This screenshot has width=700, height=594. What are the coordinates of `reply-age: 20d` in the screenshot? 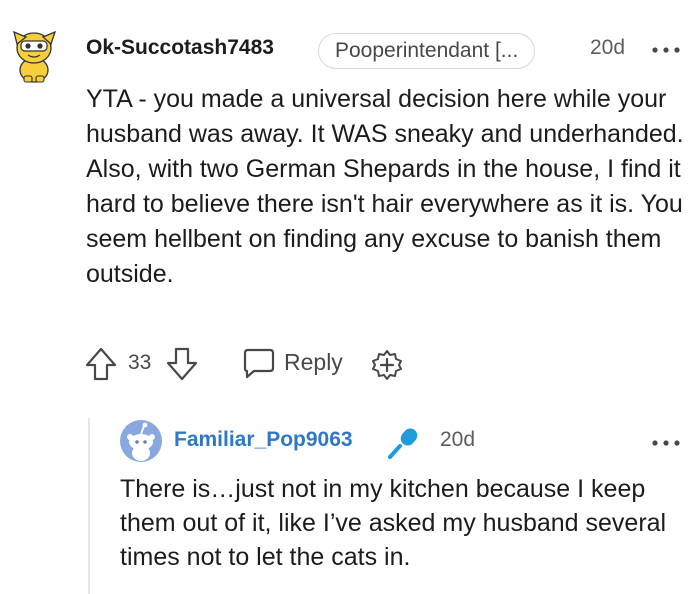 It's located at (458, 439).